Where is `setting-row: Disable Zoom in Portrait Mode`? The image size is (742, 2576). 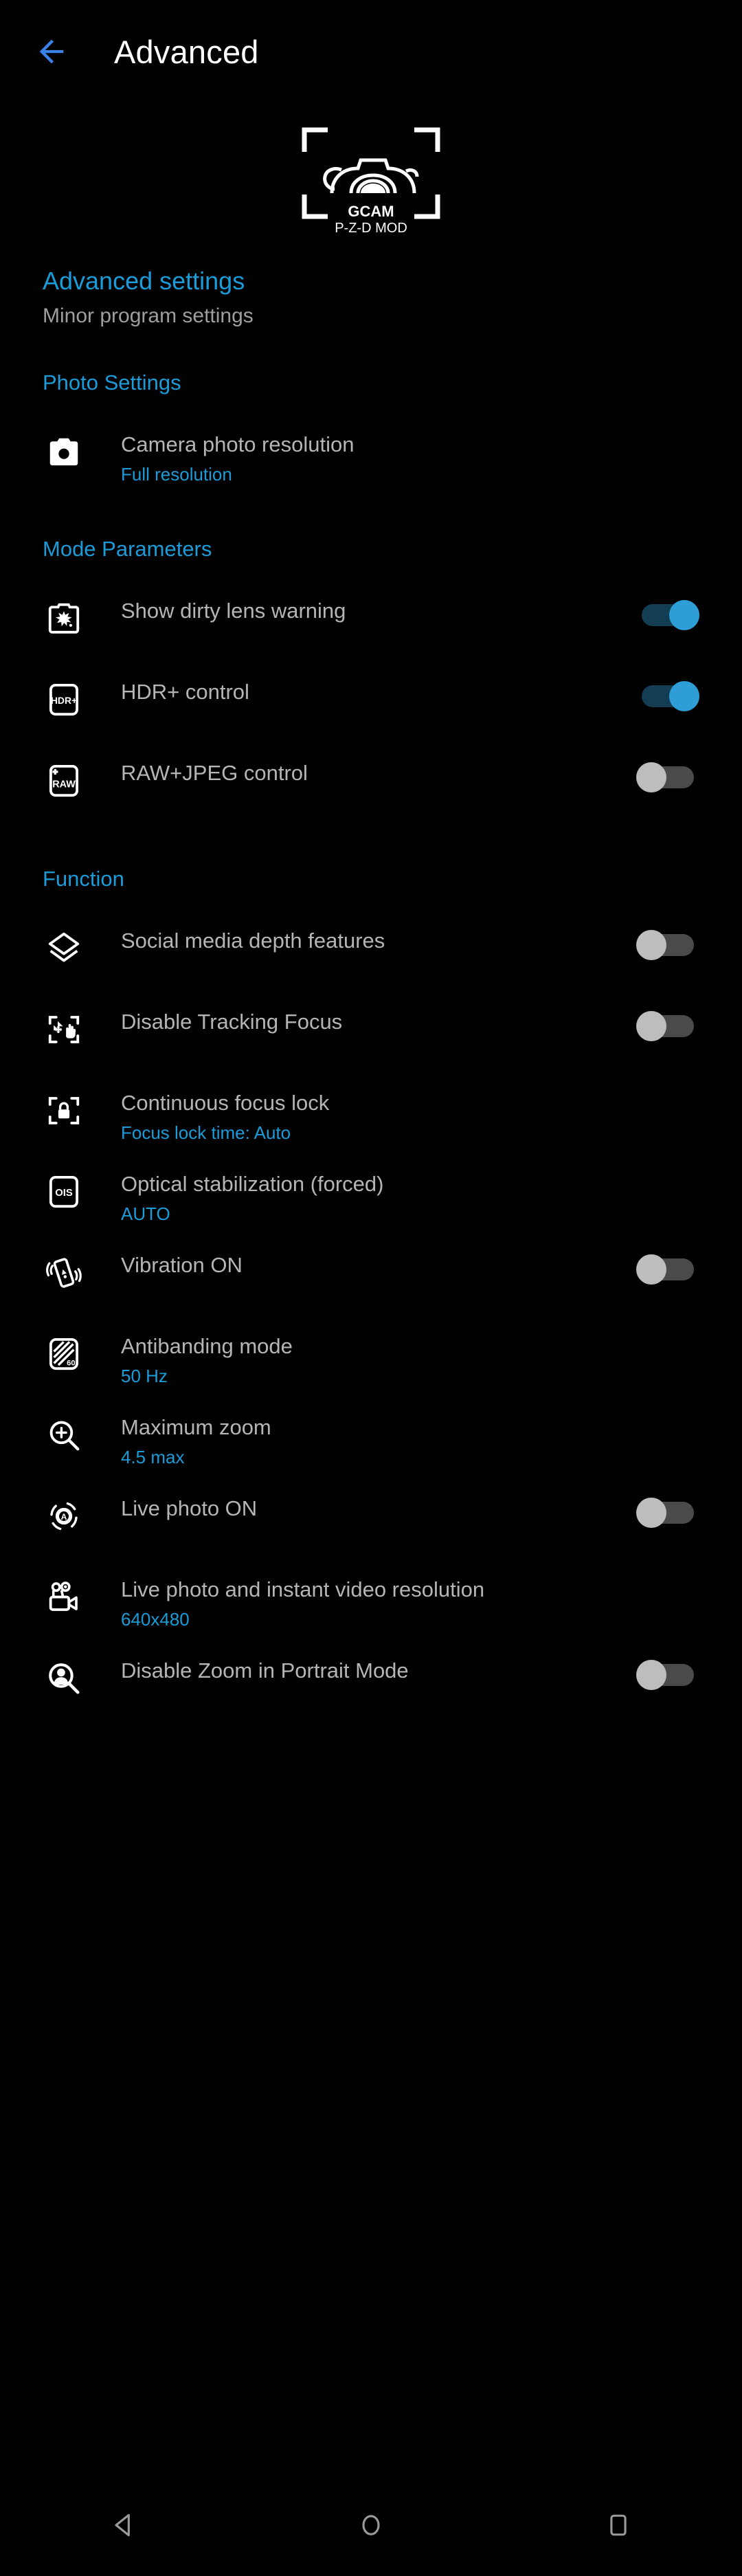
setting-row: Disable Zoom in Portrait Mode is located at coordinates (371, 1691).